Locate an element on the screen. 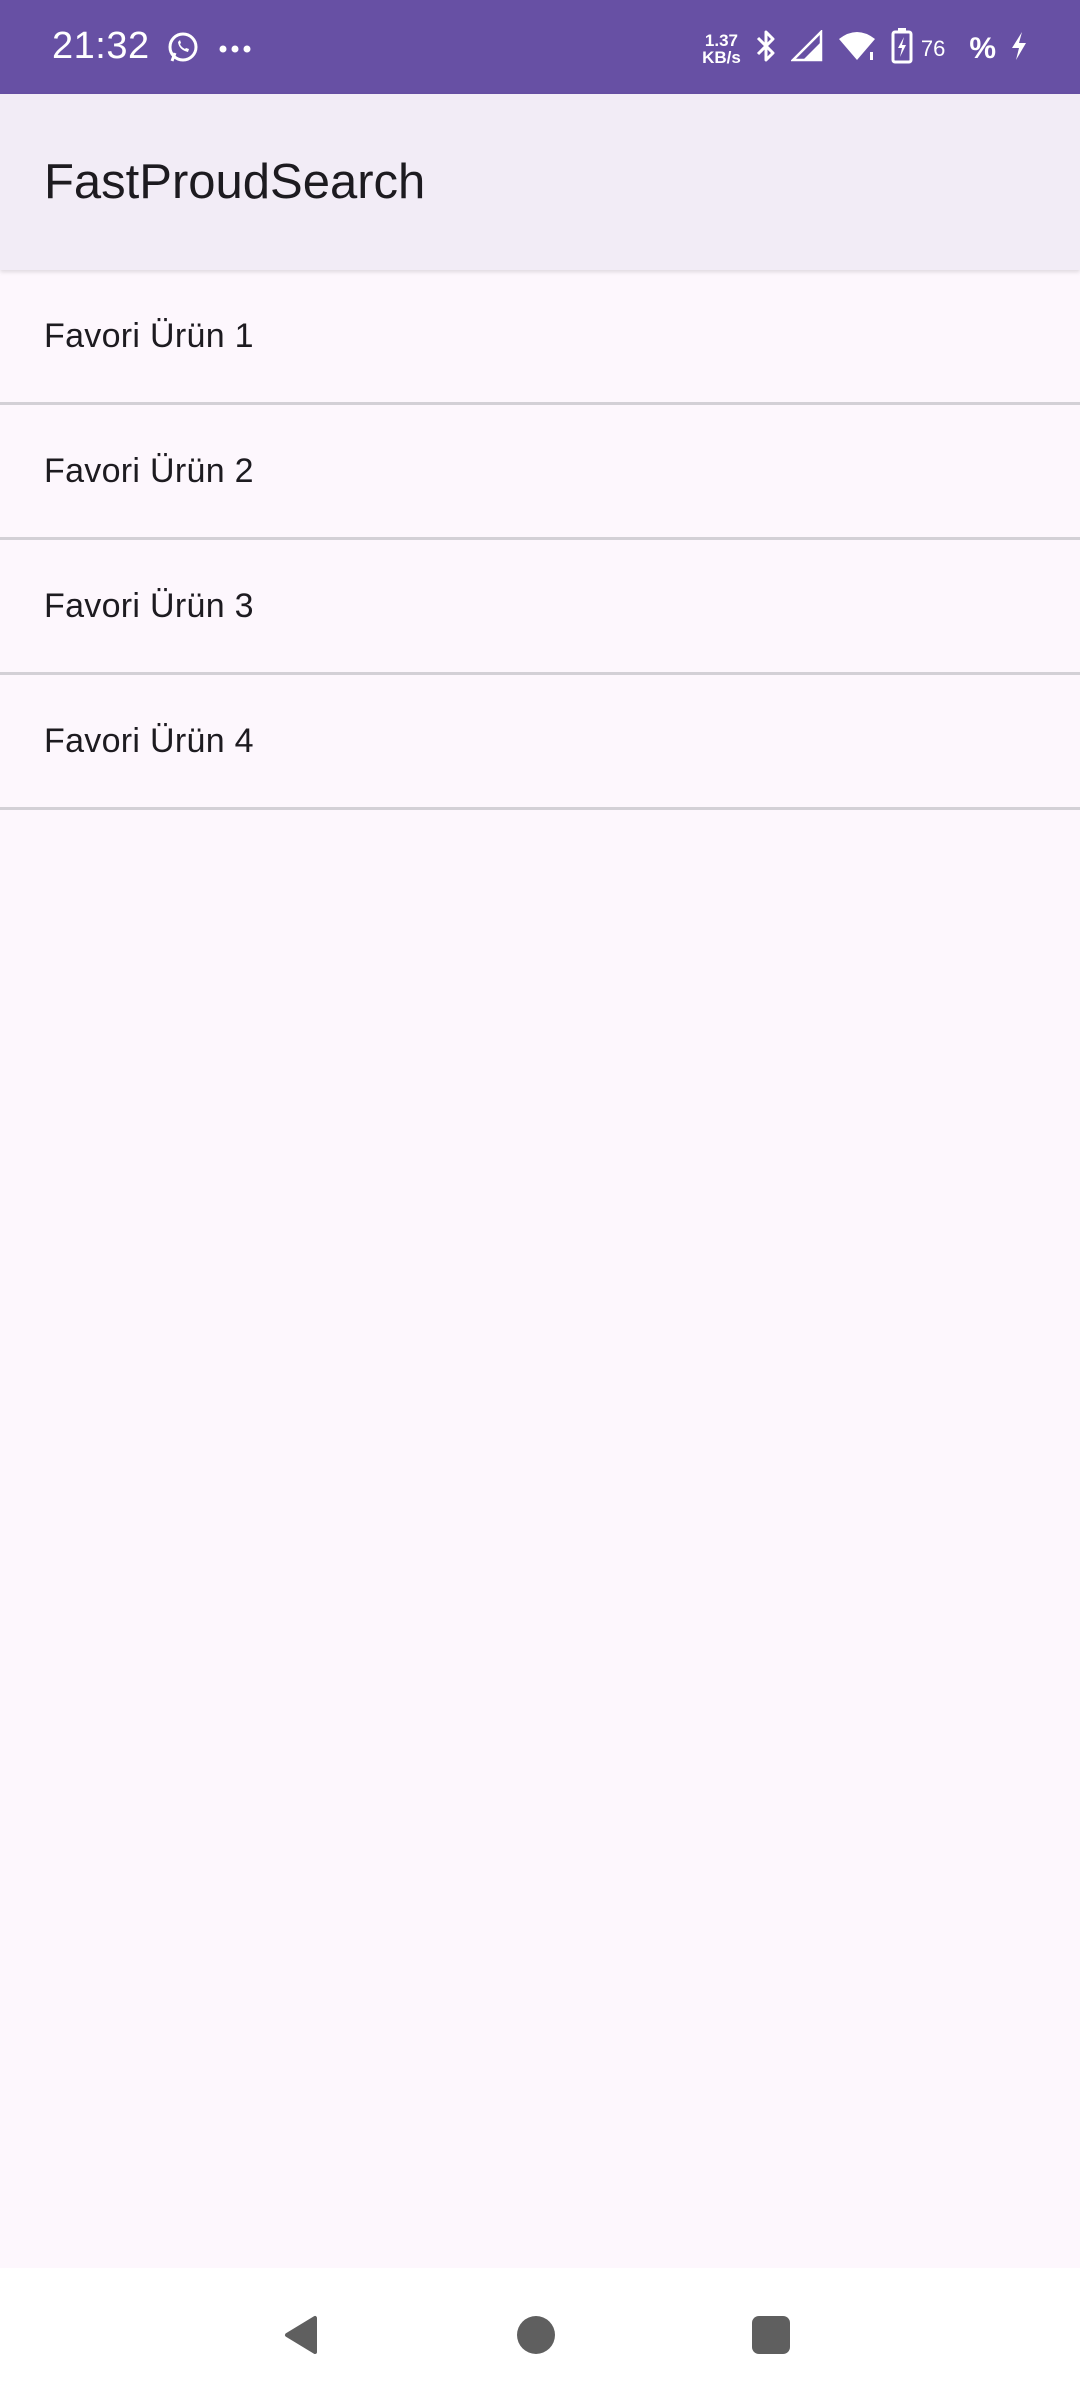 The height and width of the screenshot is (2400, 1080). list-item: Favori Ürün 4 is located at coordinates (540, 742).